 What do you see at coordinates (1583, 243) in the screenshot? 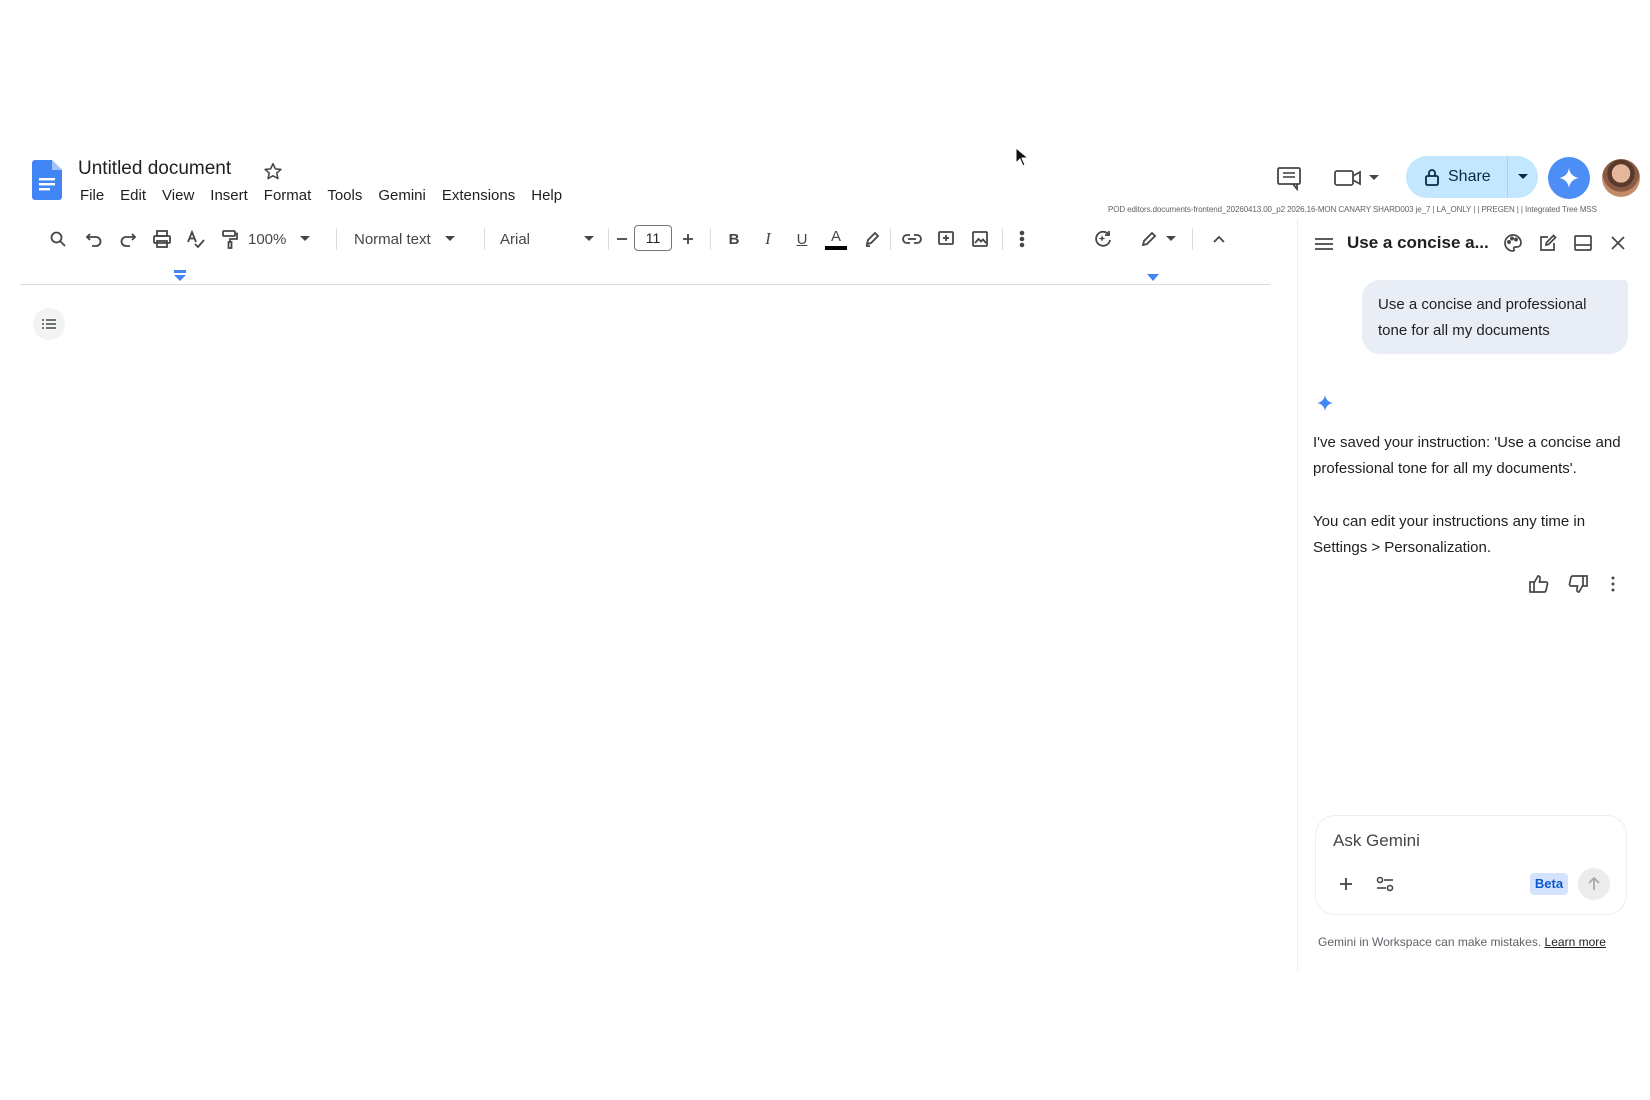
I see `dock-icon` at bounding box center [1583, 243].